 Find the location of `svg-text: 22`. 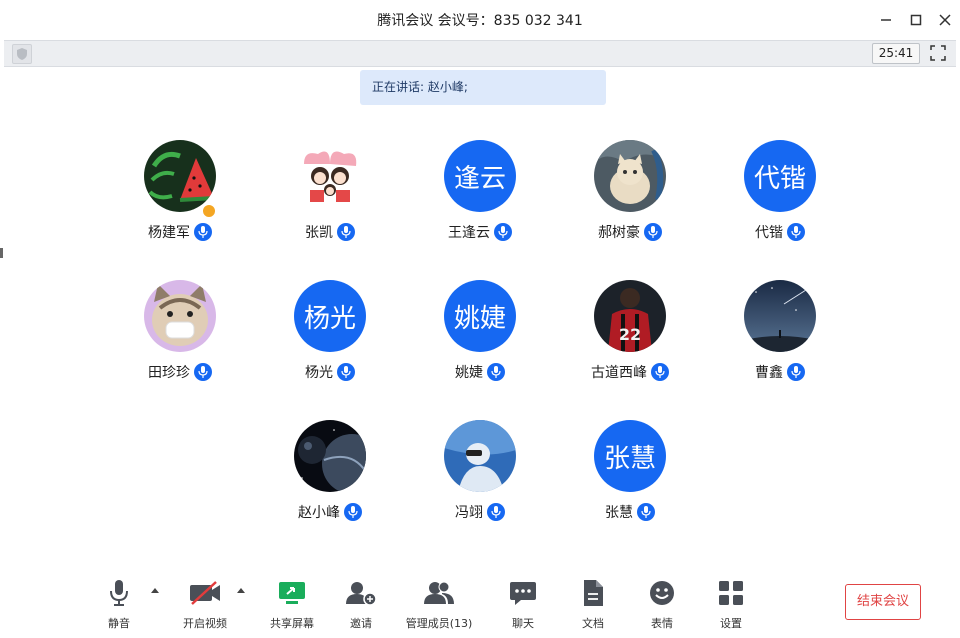

svg-text: 22 is located at coordinates (630, 334).